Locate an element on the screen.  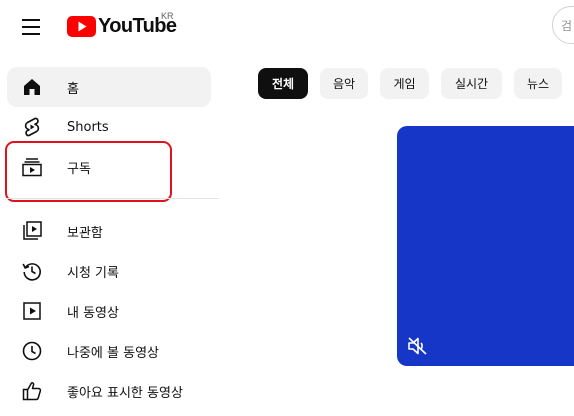
sidebar-item-history: 시청 기록 is located at coordinates (109, 271).